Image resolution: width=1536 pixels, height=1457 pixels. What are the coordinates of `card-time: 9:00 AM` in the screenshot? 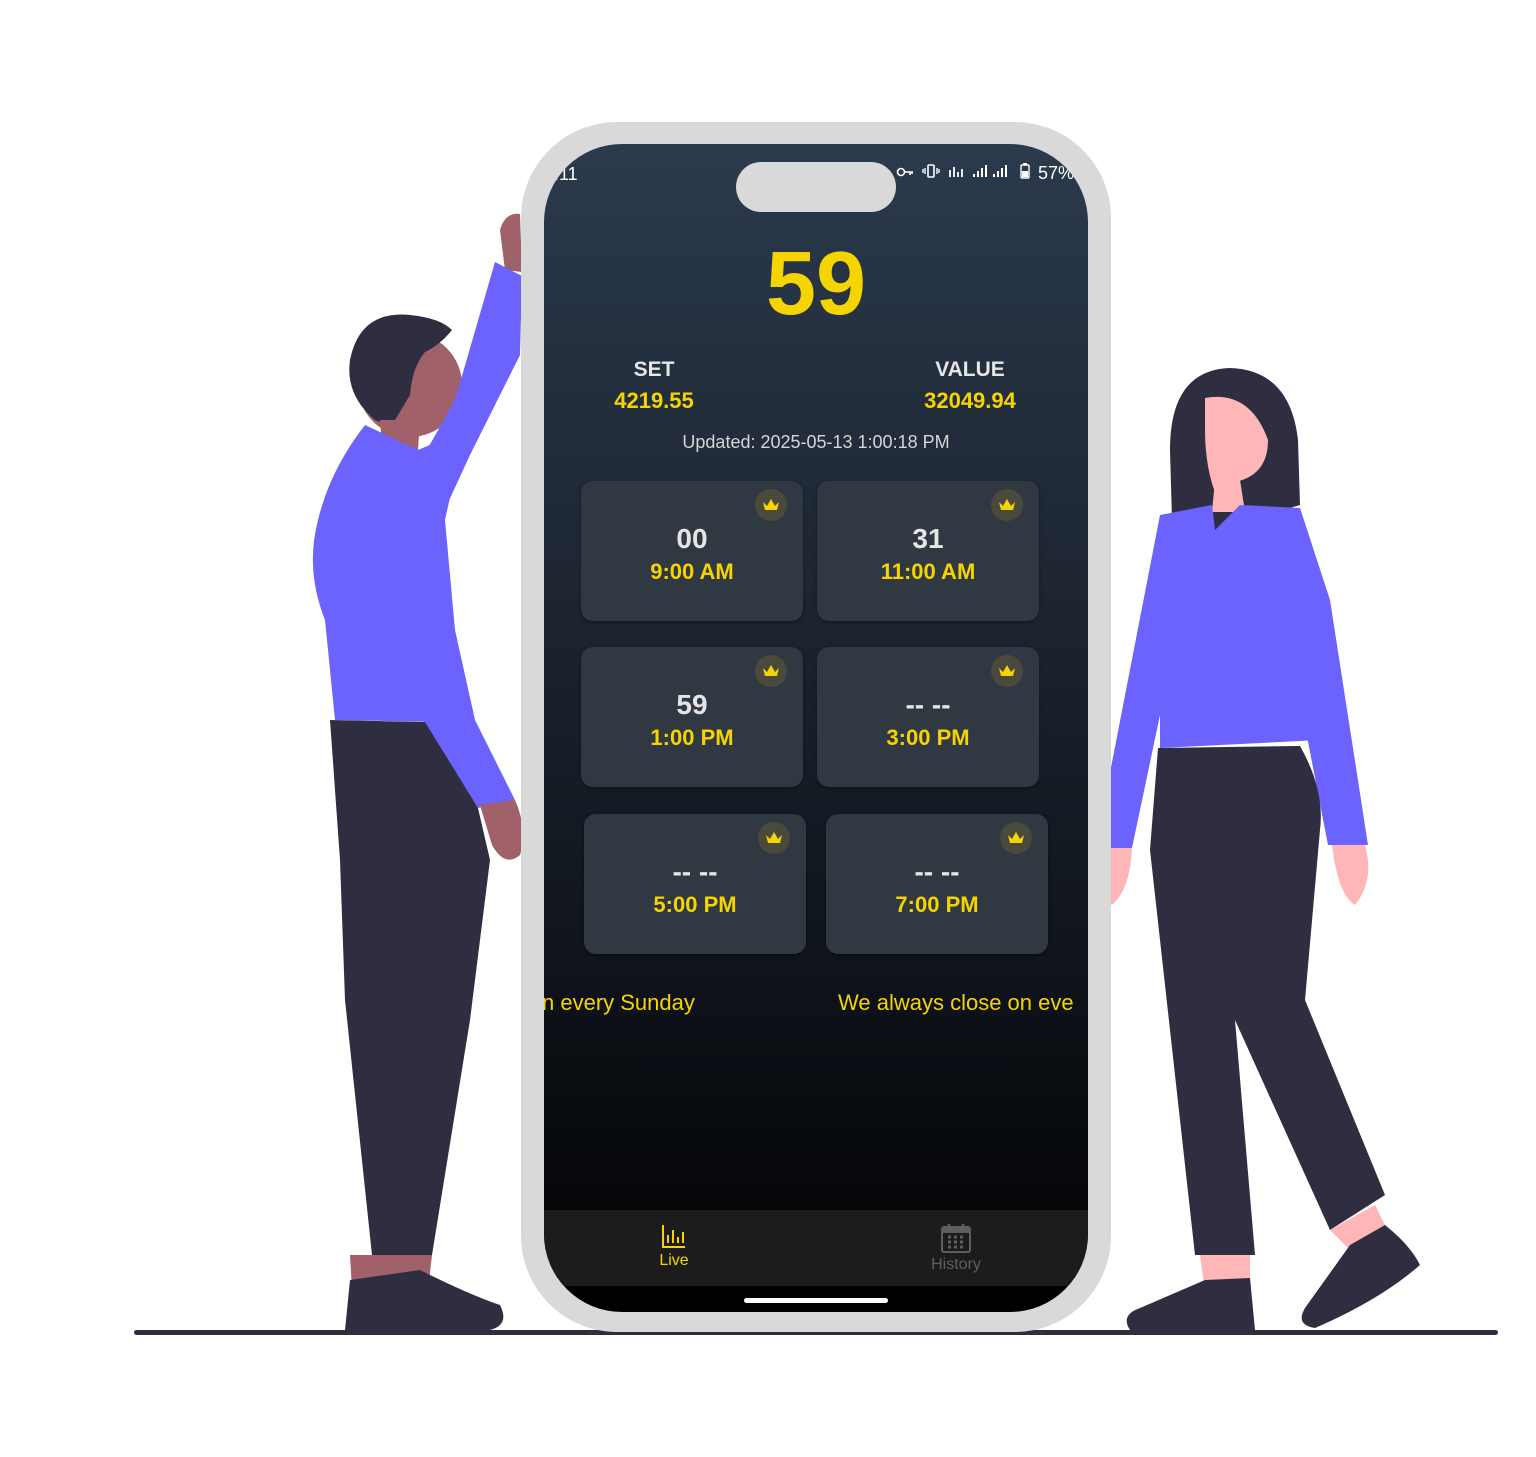 It's located at (692, 571).